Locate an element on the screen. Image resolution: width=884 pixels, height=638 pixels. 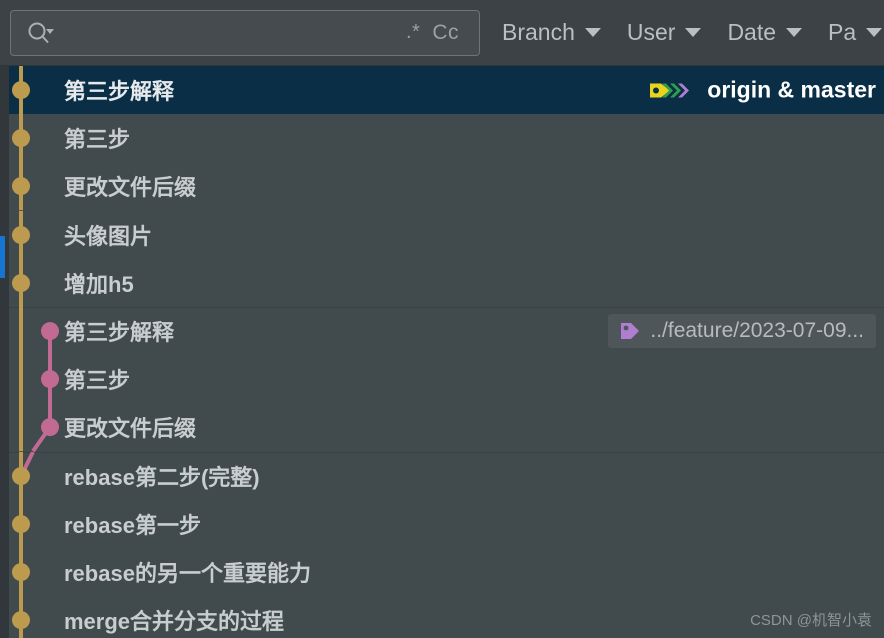
commit-subject: rebase第一步 is located at coordinates (132, 525).